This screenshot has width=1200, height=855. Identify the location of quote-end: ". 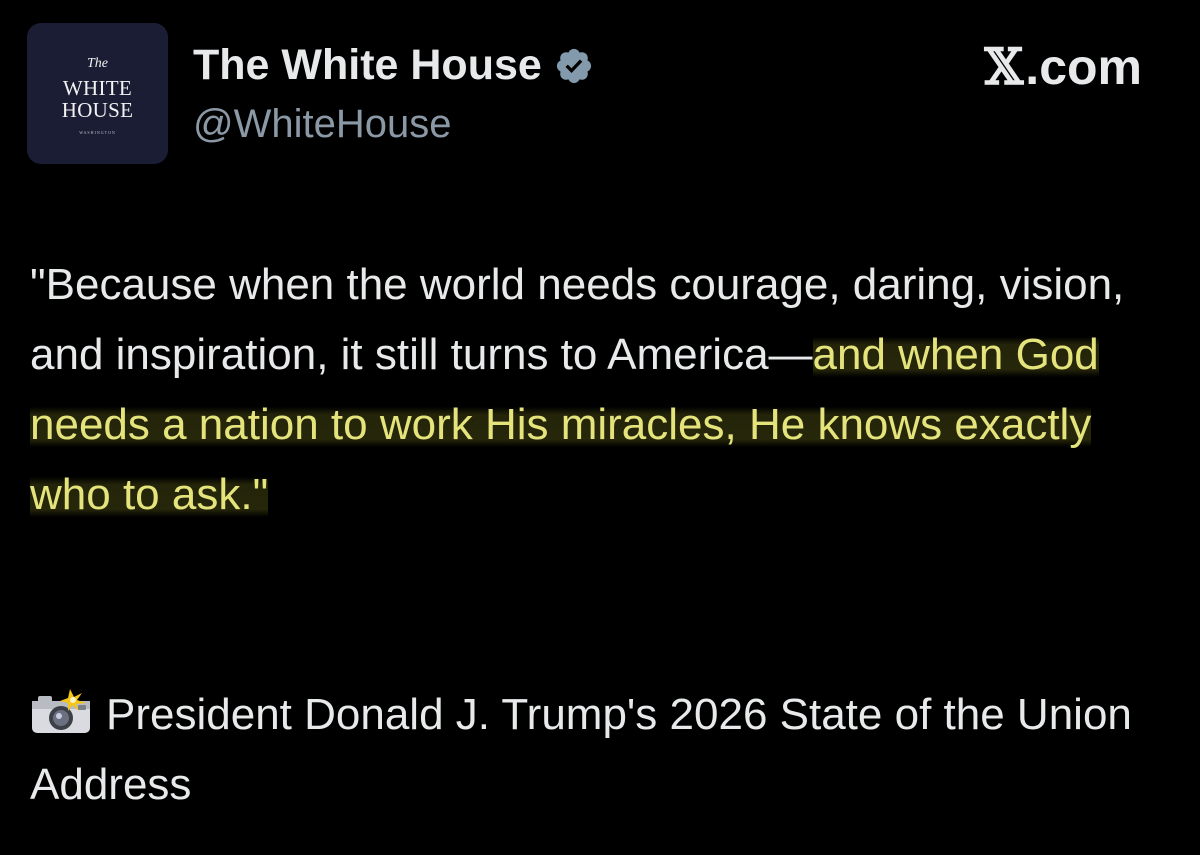
(260, 494).